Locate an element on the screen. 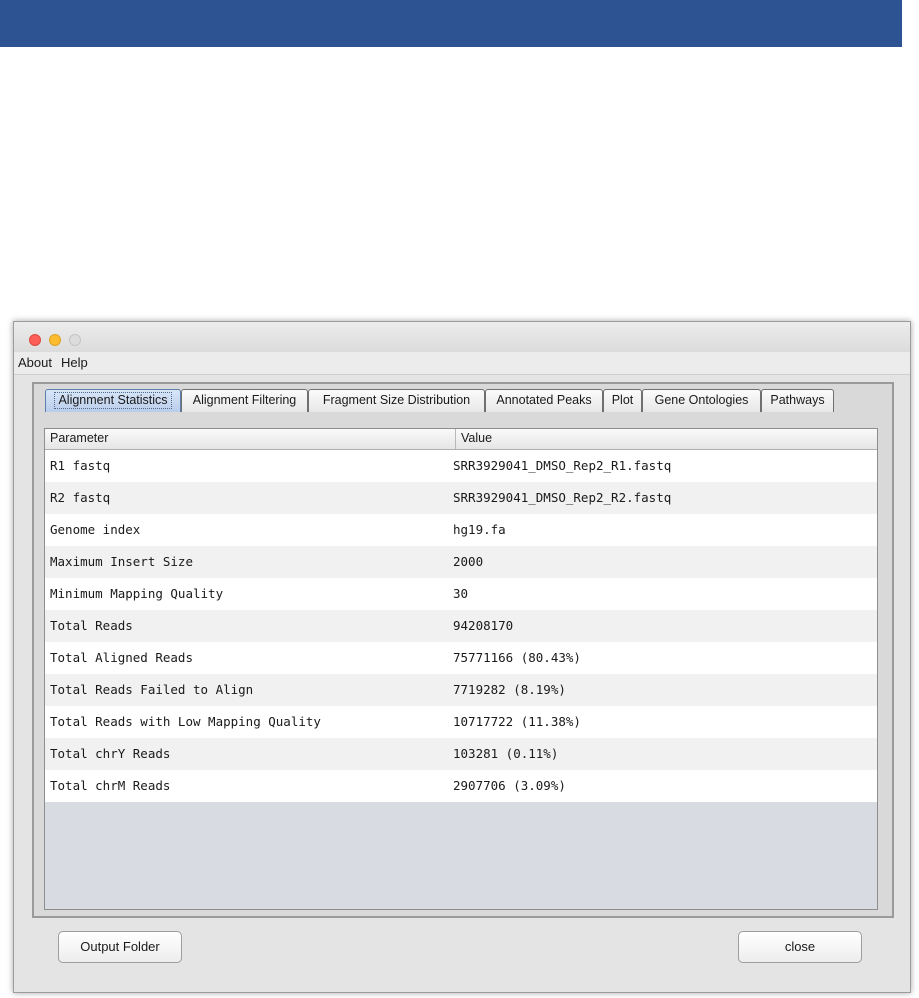 The height and width of the screenshot is (998, 919). tab-plot: Plot is located at coordinates (622, 400).